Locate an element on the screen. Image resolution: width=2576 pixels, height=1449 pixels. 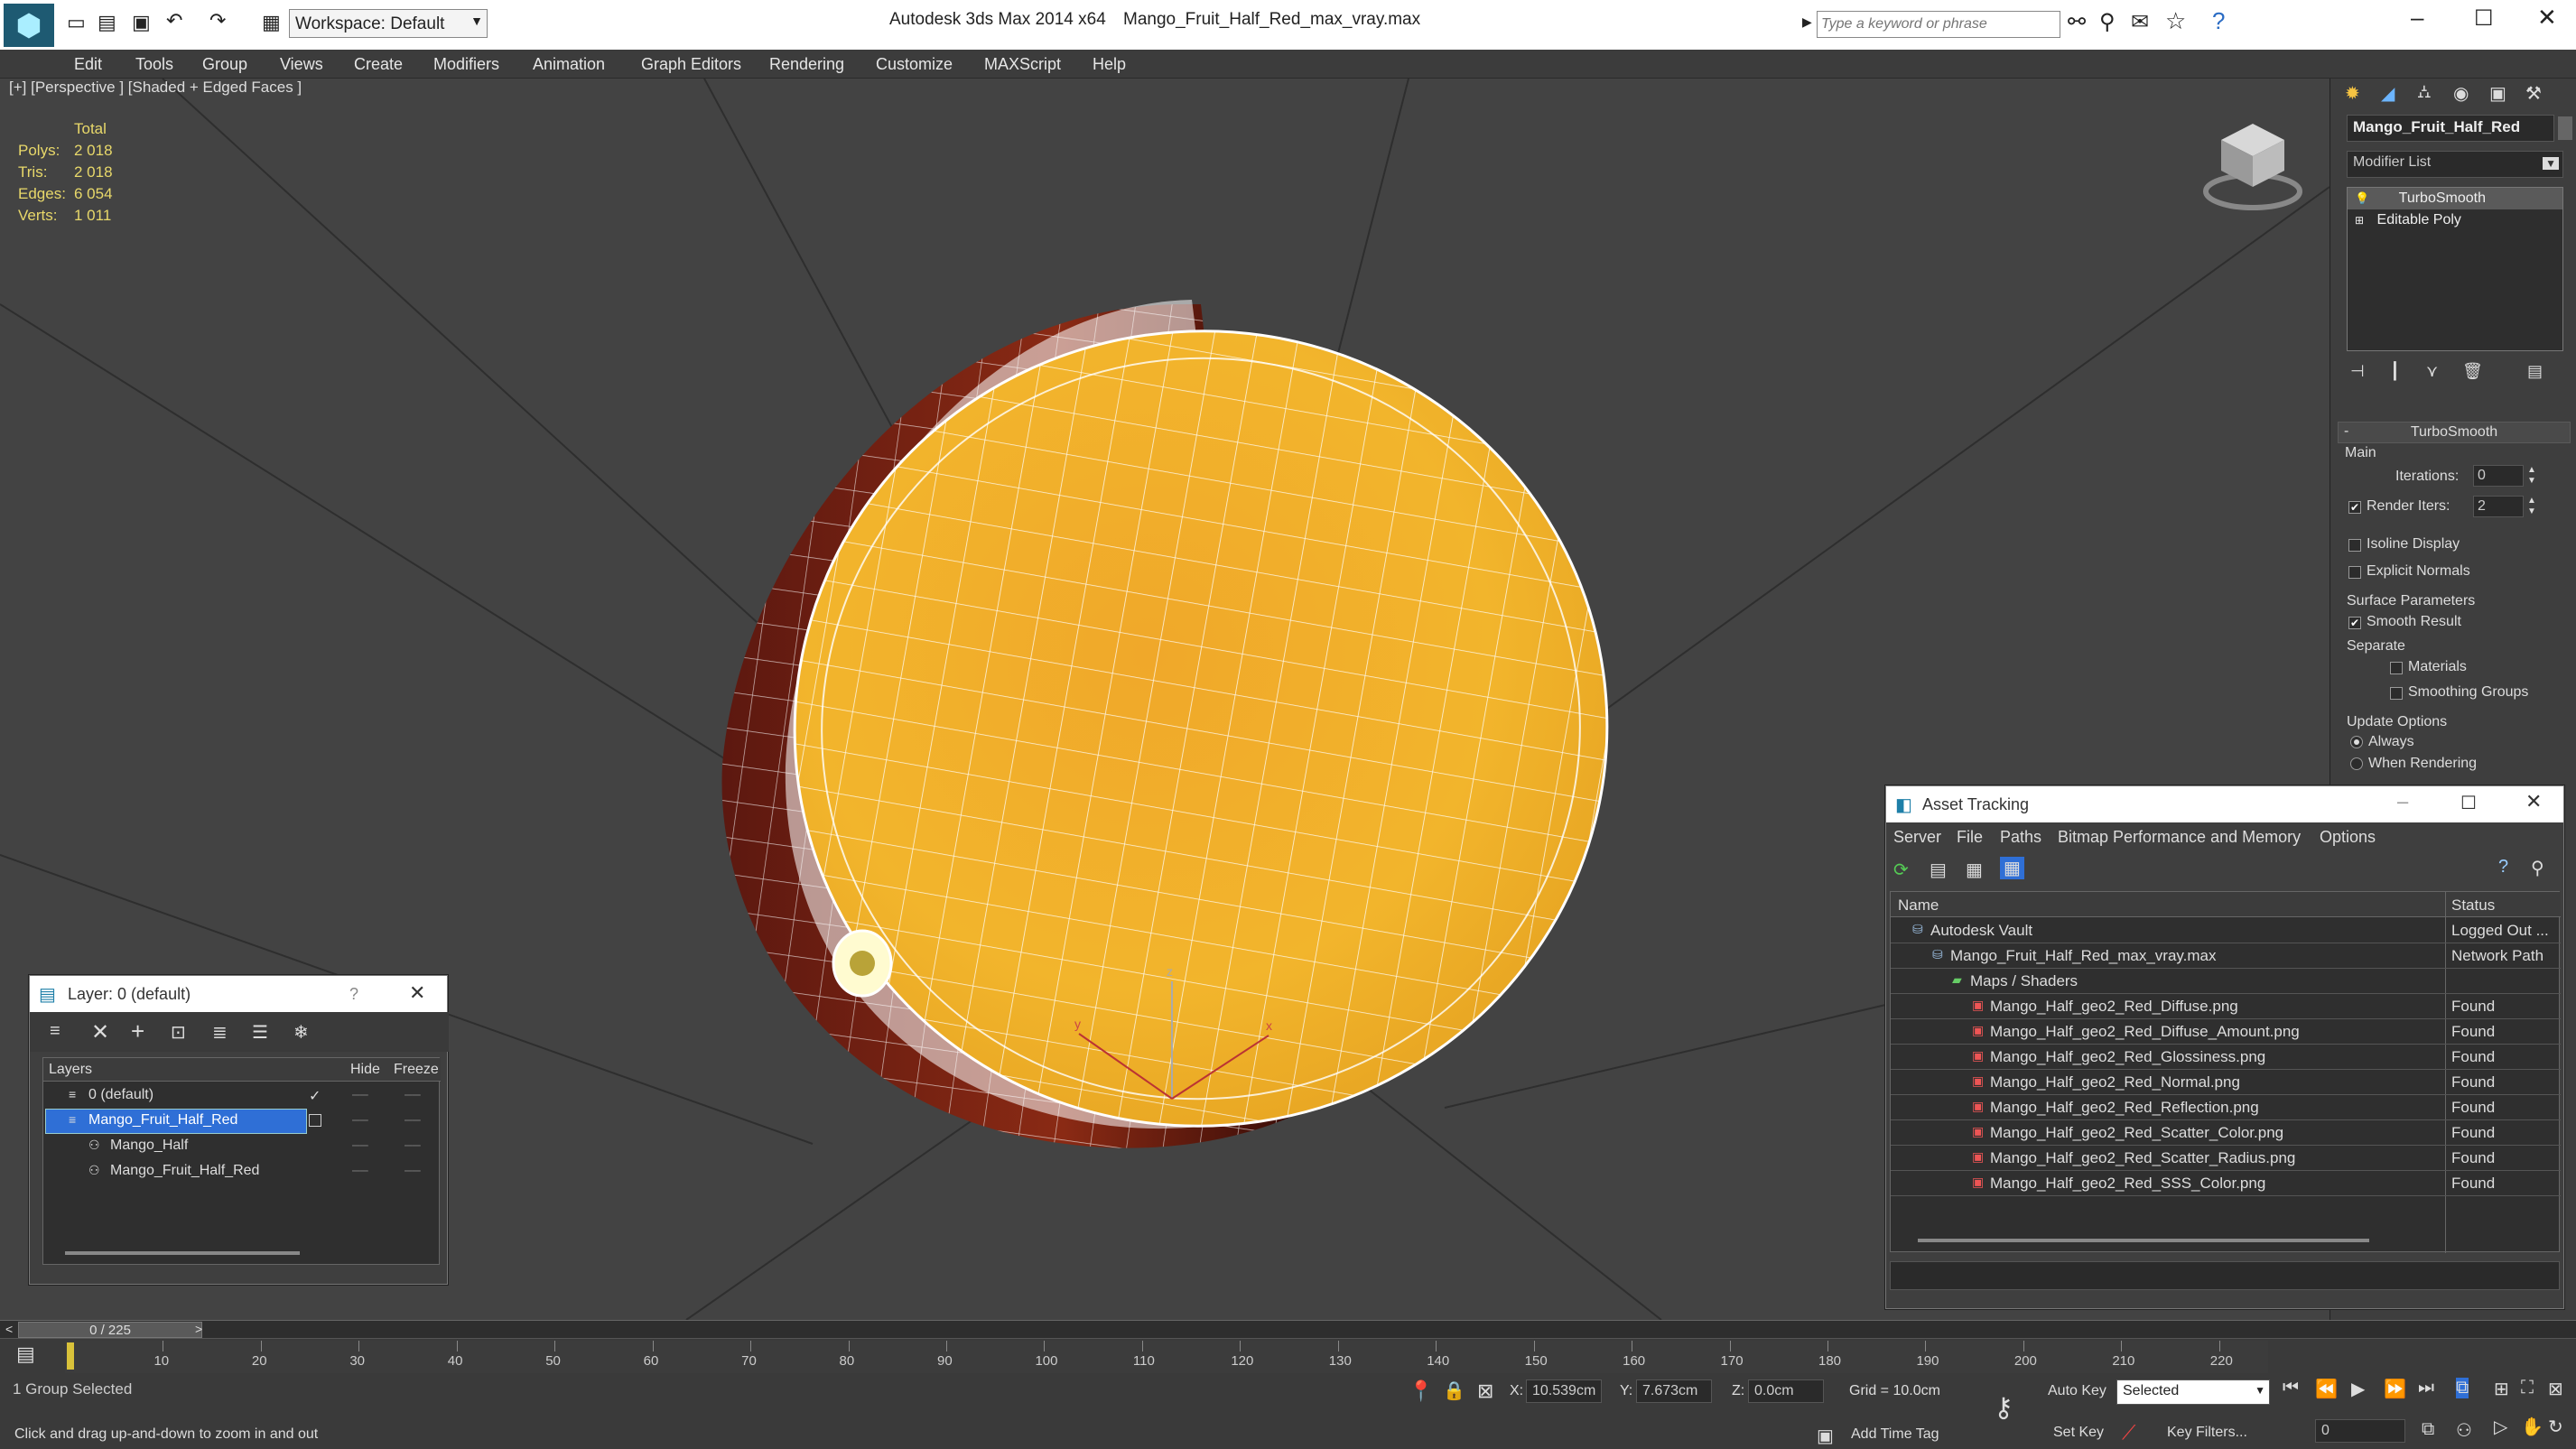
asset-path-field is located at coordinates (2225, 1275).